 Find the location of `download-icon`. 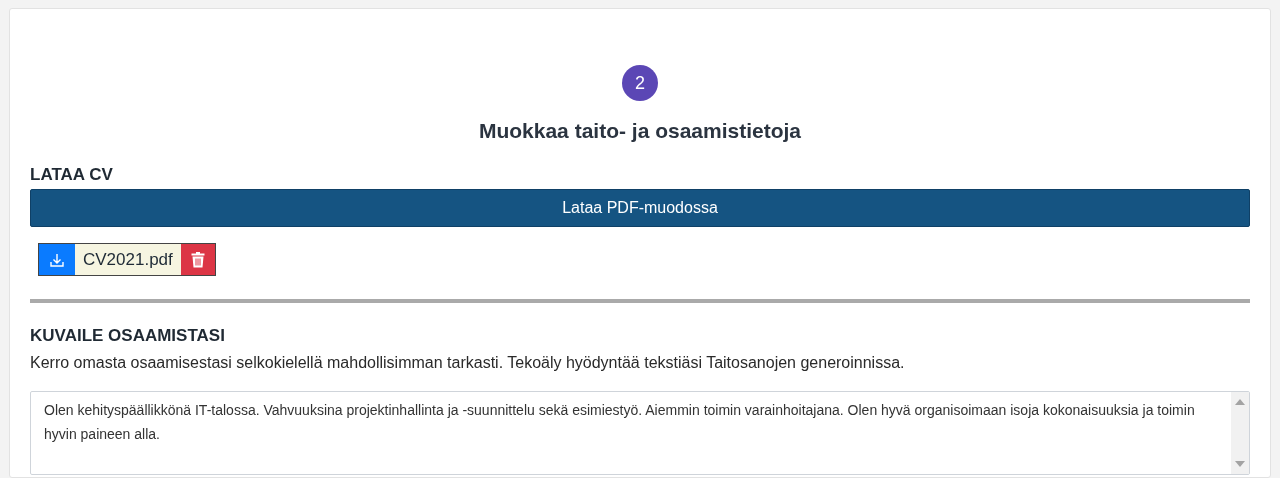

download-icon is located at coordinates (57, 259).